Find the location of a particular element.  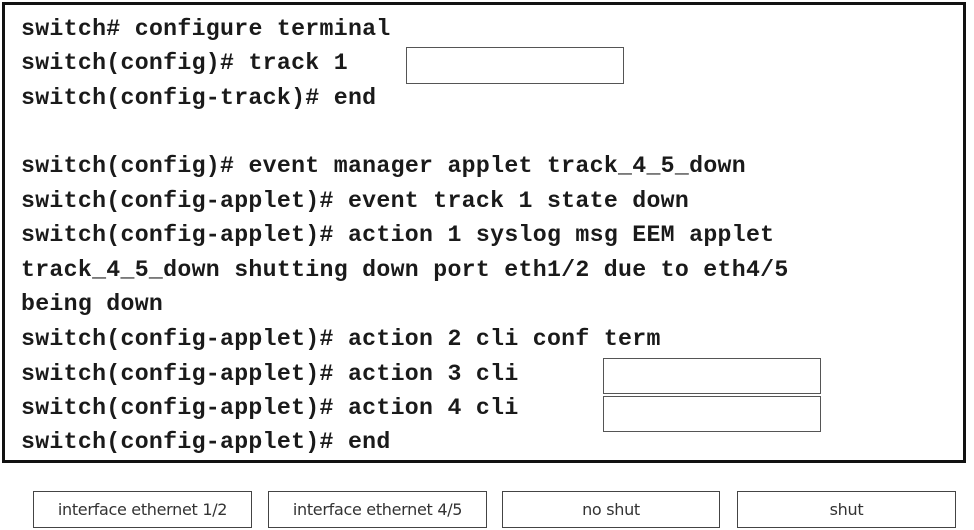

config-line: switch(config-applet)# action 4 cli is located at coordinates (270, 408).